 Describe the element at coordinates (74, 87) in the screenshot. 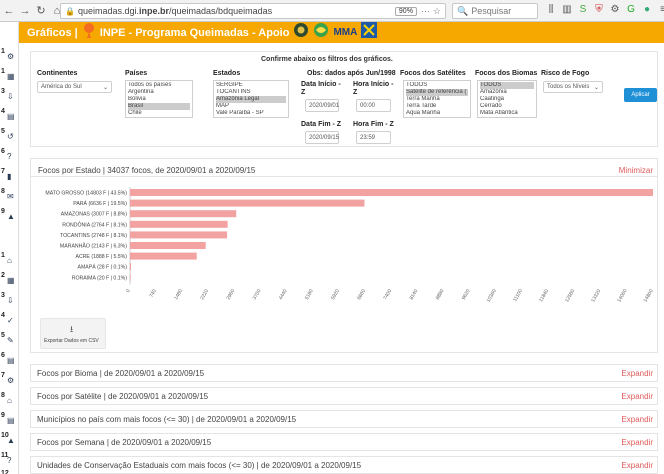

I see `continentes-select: América do Sul ⌄` at that location.